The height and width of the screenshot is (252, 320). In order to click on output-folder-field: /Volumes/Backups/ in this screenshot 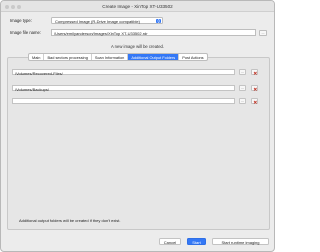, I will do `click(123, 88)`.